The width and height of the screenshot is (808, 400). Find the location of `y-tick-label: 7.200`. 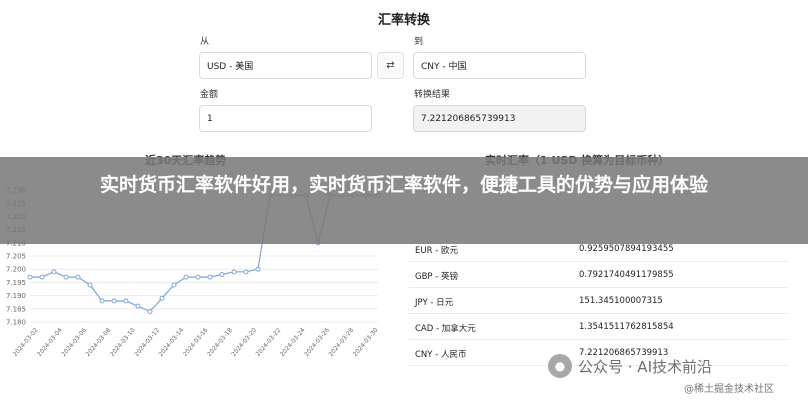

y-tick-label: 7.200 is located at coordinates (16, 270).